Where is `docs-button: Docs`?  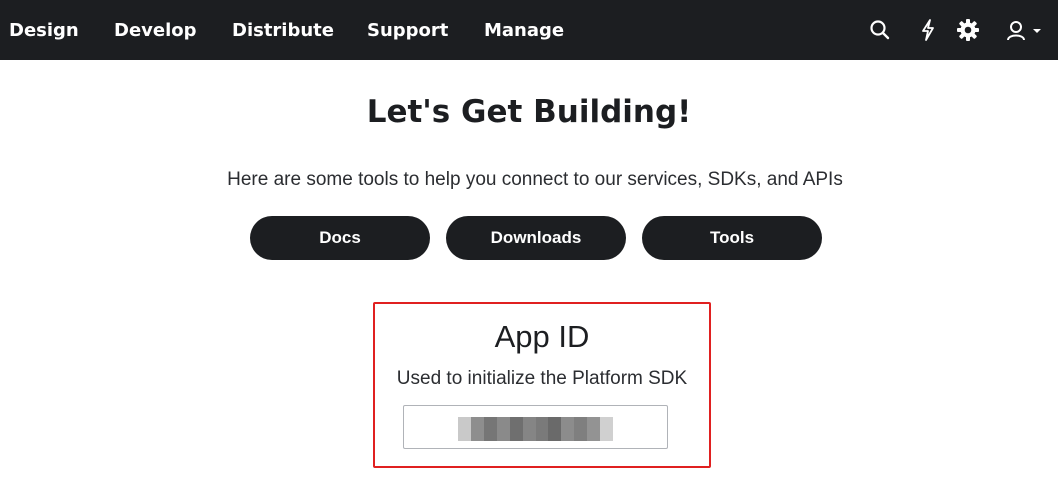
docs-button: Docs is located at coordinates (340, 238).